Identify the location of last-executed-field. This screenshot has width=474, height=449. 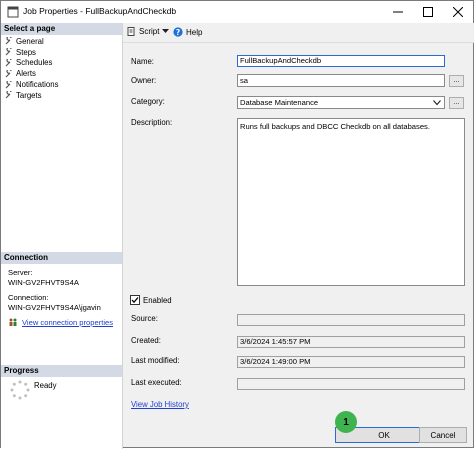
(351, 384).